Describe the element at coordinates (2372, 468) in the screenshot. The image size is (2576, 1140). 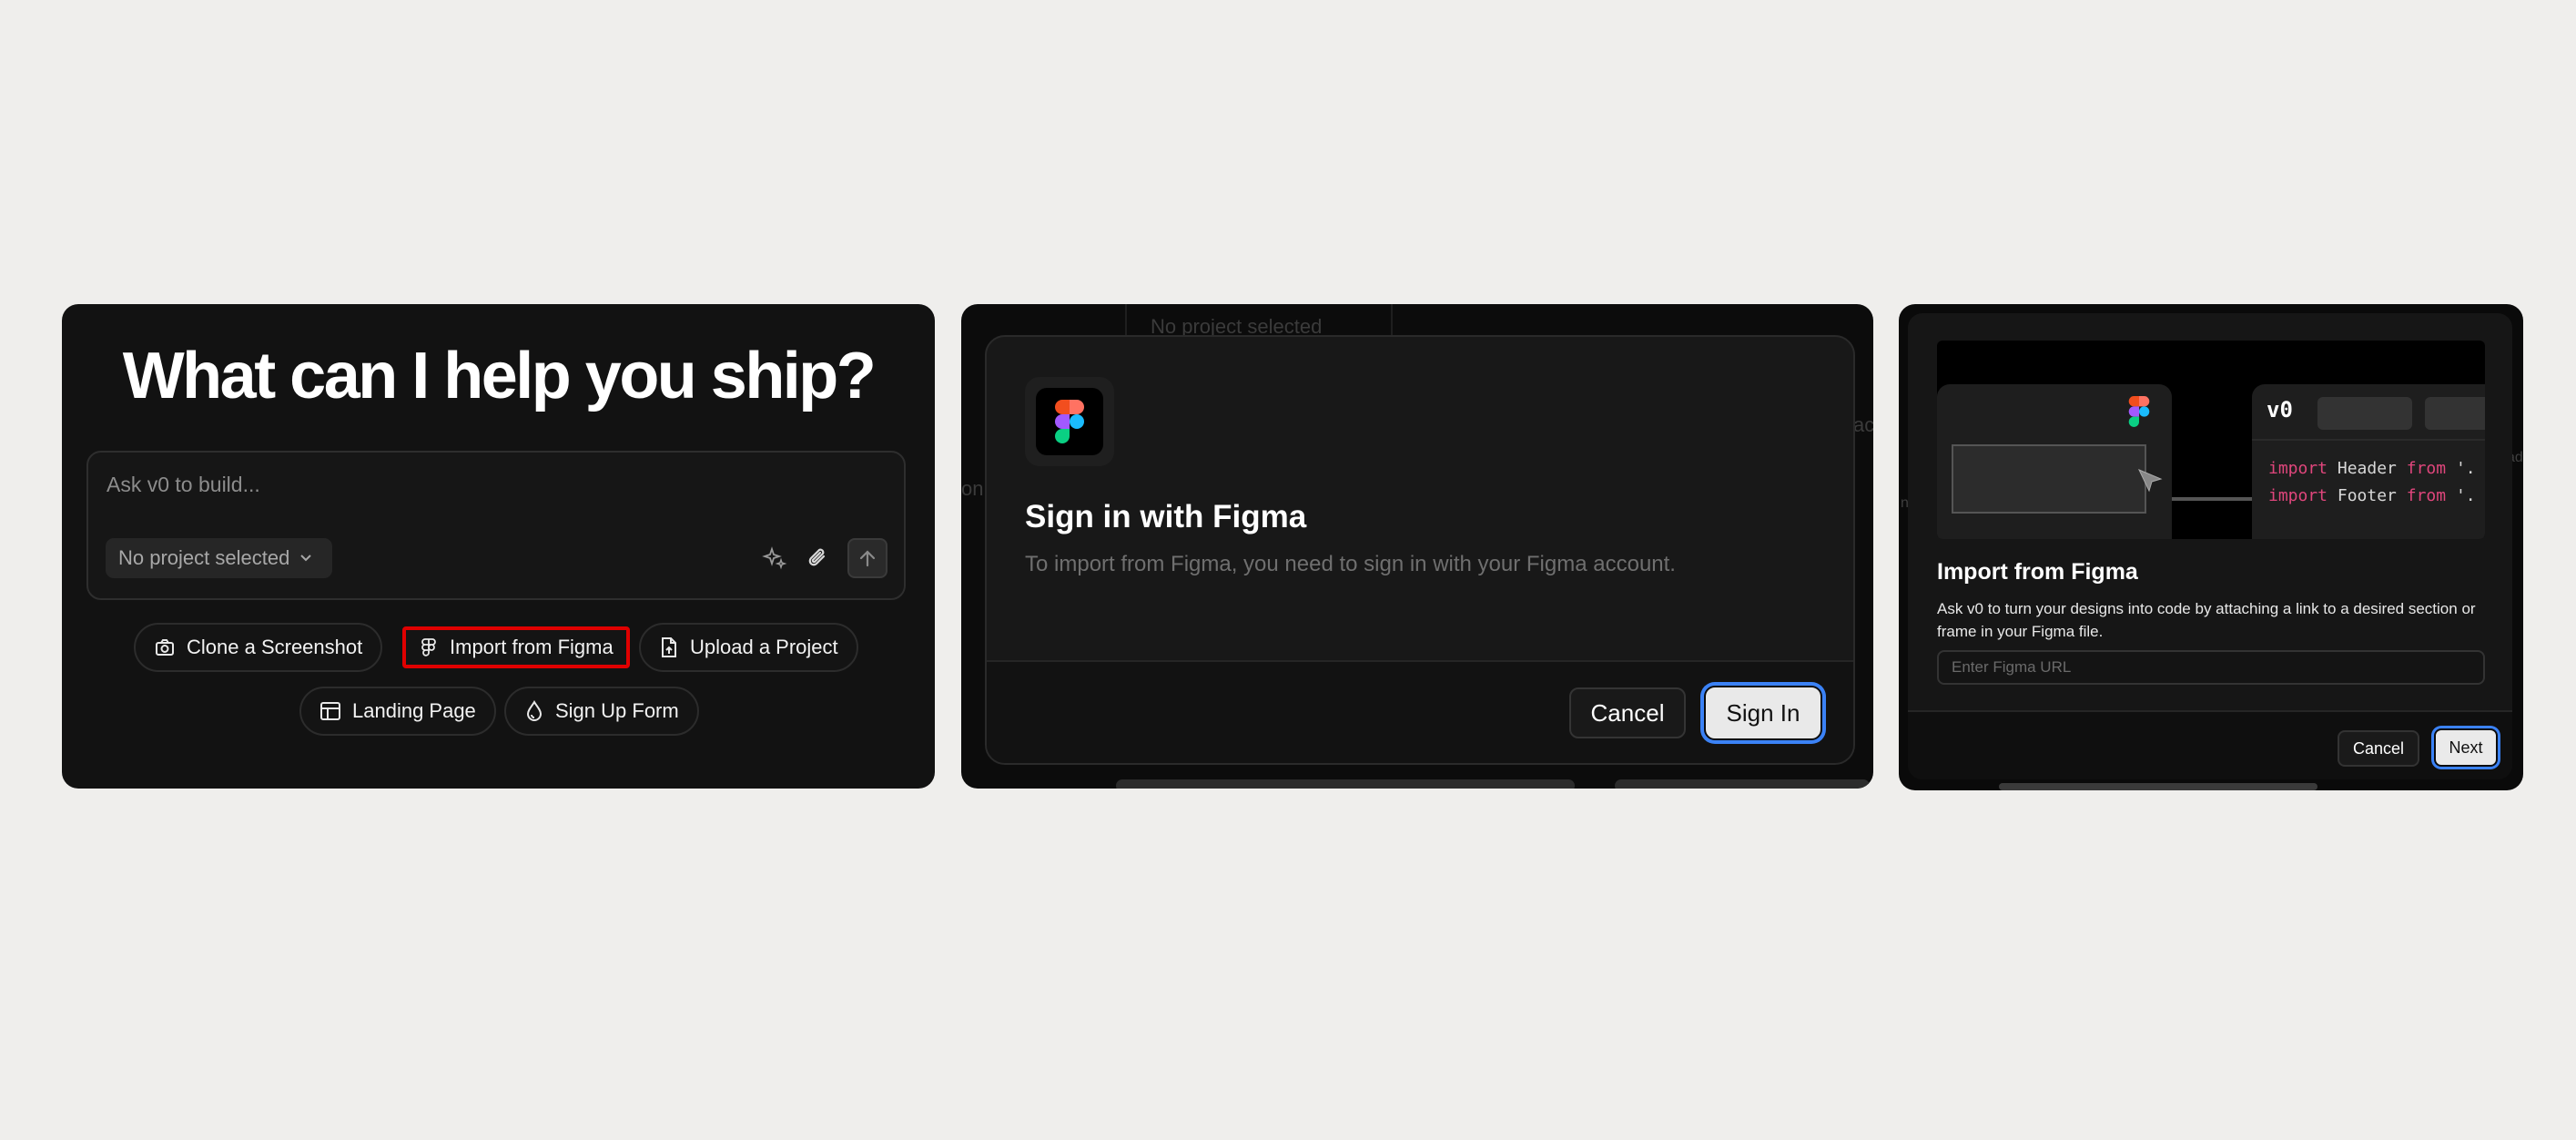
I see `code-line: import Header from '.` at that location.